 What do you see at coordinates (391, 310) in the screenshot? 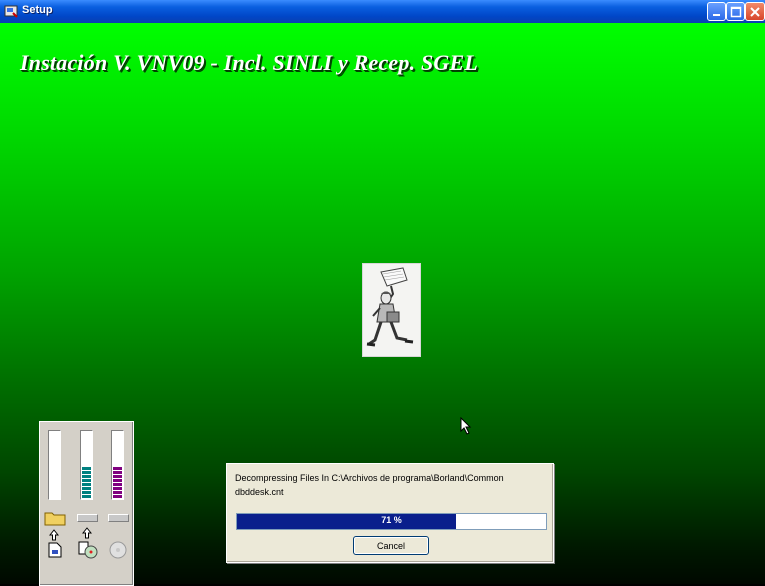
I see `mascot-image` at bounding box center [391, 310].